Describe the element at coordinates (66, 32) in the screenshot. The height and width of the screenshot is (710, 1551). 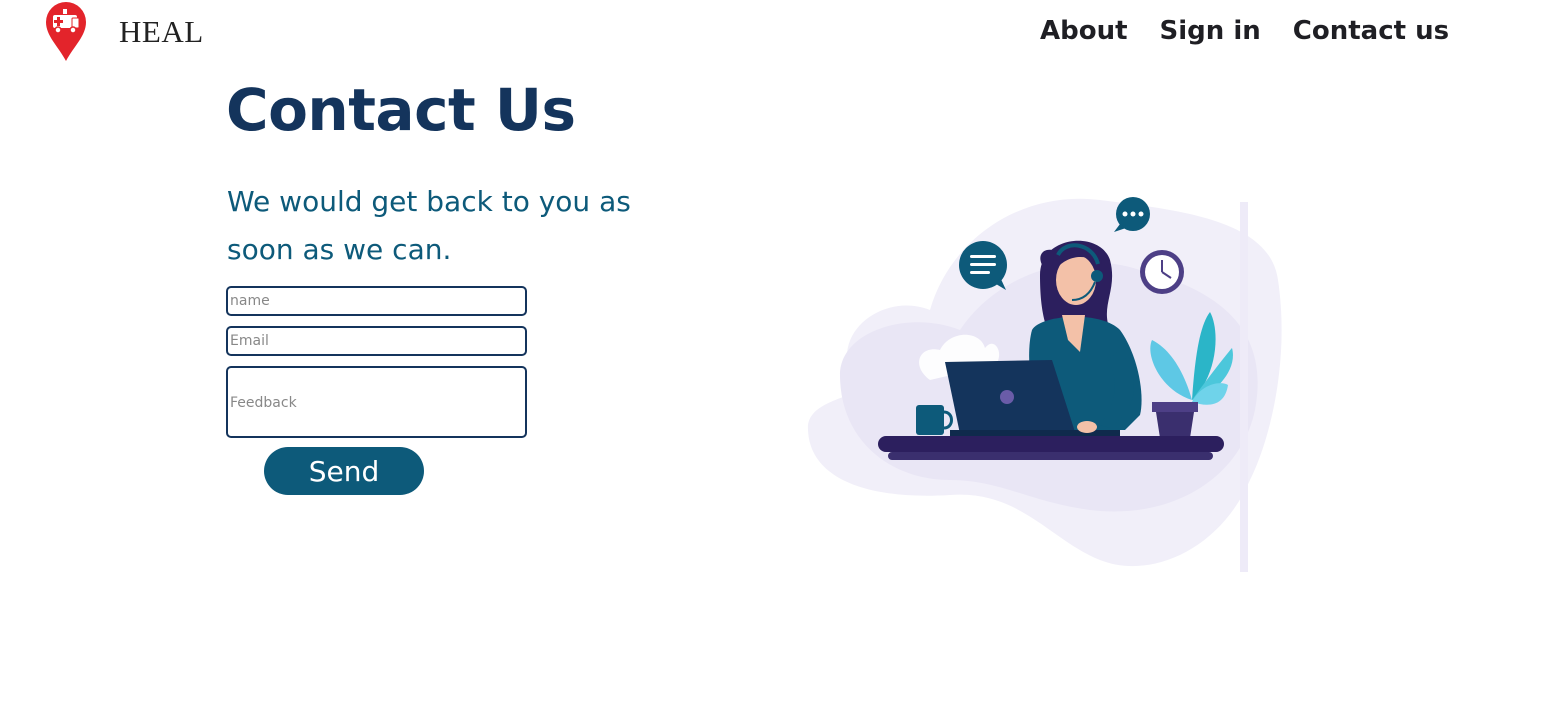
I see `ambulance-location-pin-icon` at that location.